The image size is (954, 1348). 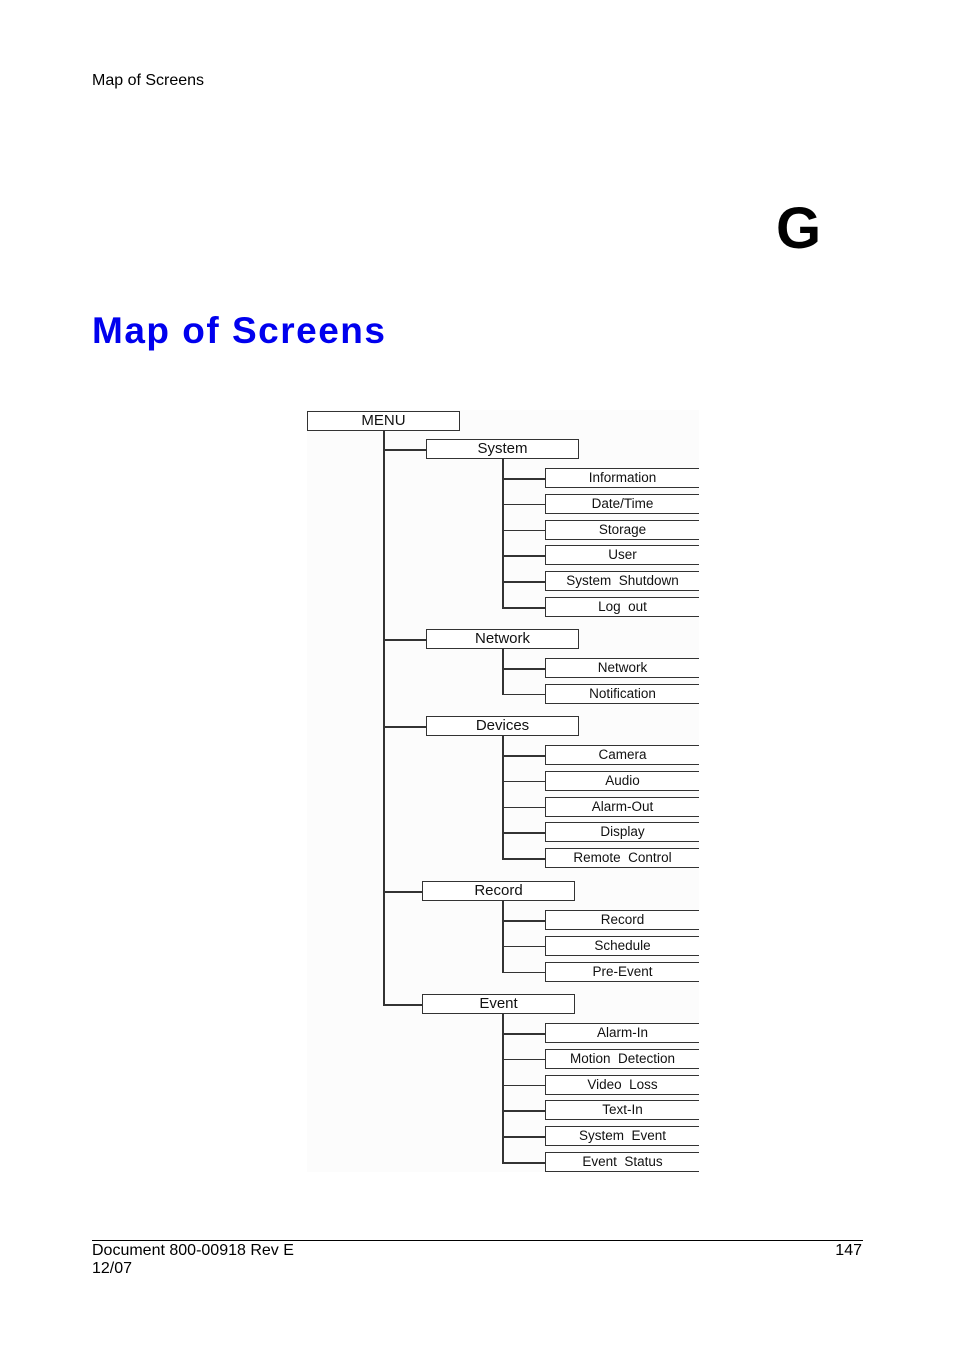 I want to click on category-box-devices: Devices, so click(x=502, y=726).